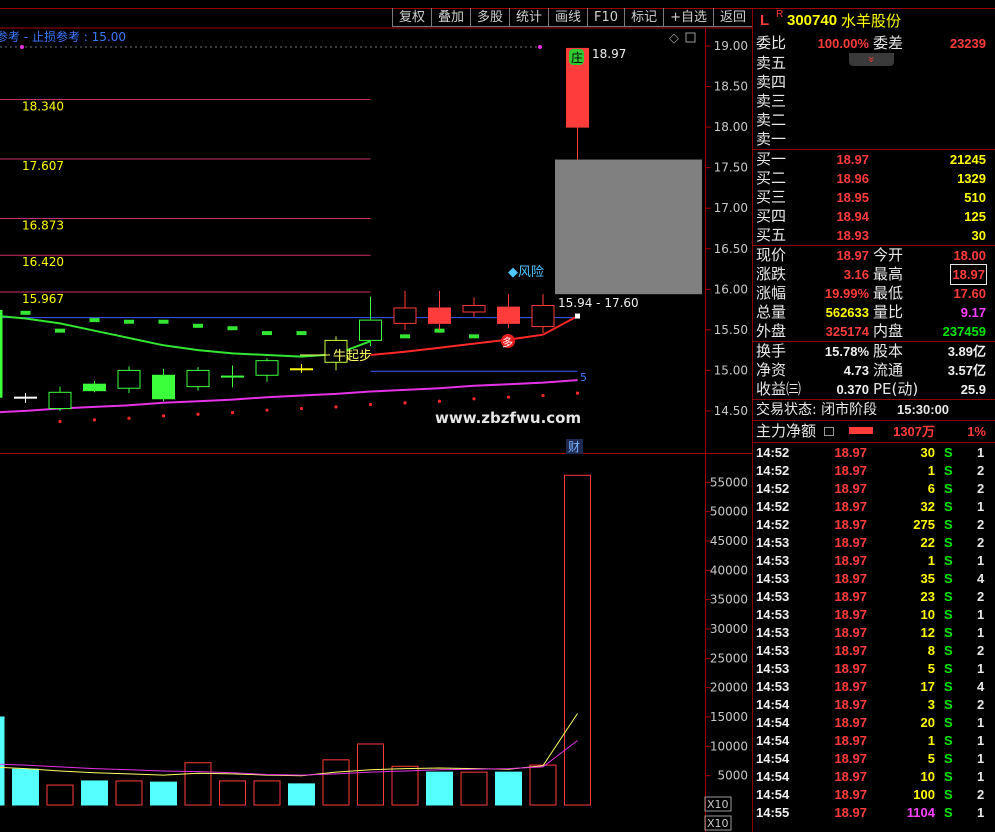 The height and width of the screenshot is (832, 995). What do you see at coordinates (874, 543) in the screenshot?
I see `tick-row: 14:53 18.97 22 S 2` at bounding box center [874, 543].